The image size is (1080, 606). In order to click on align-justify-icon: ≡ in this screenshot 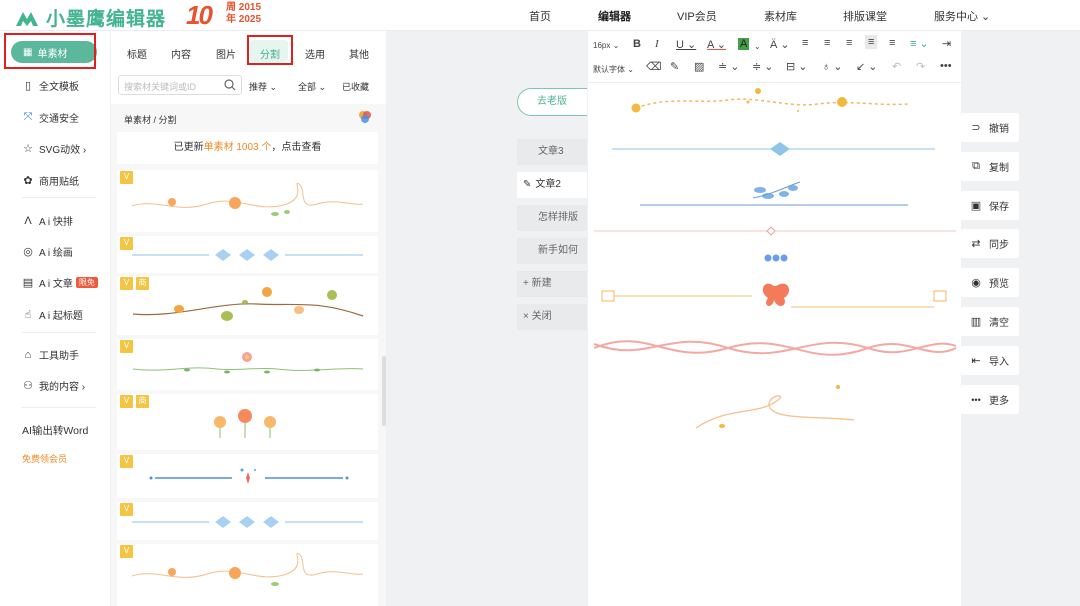, I will do `click(871, 42)`.